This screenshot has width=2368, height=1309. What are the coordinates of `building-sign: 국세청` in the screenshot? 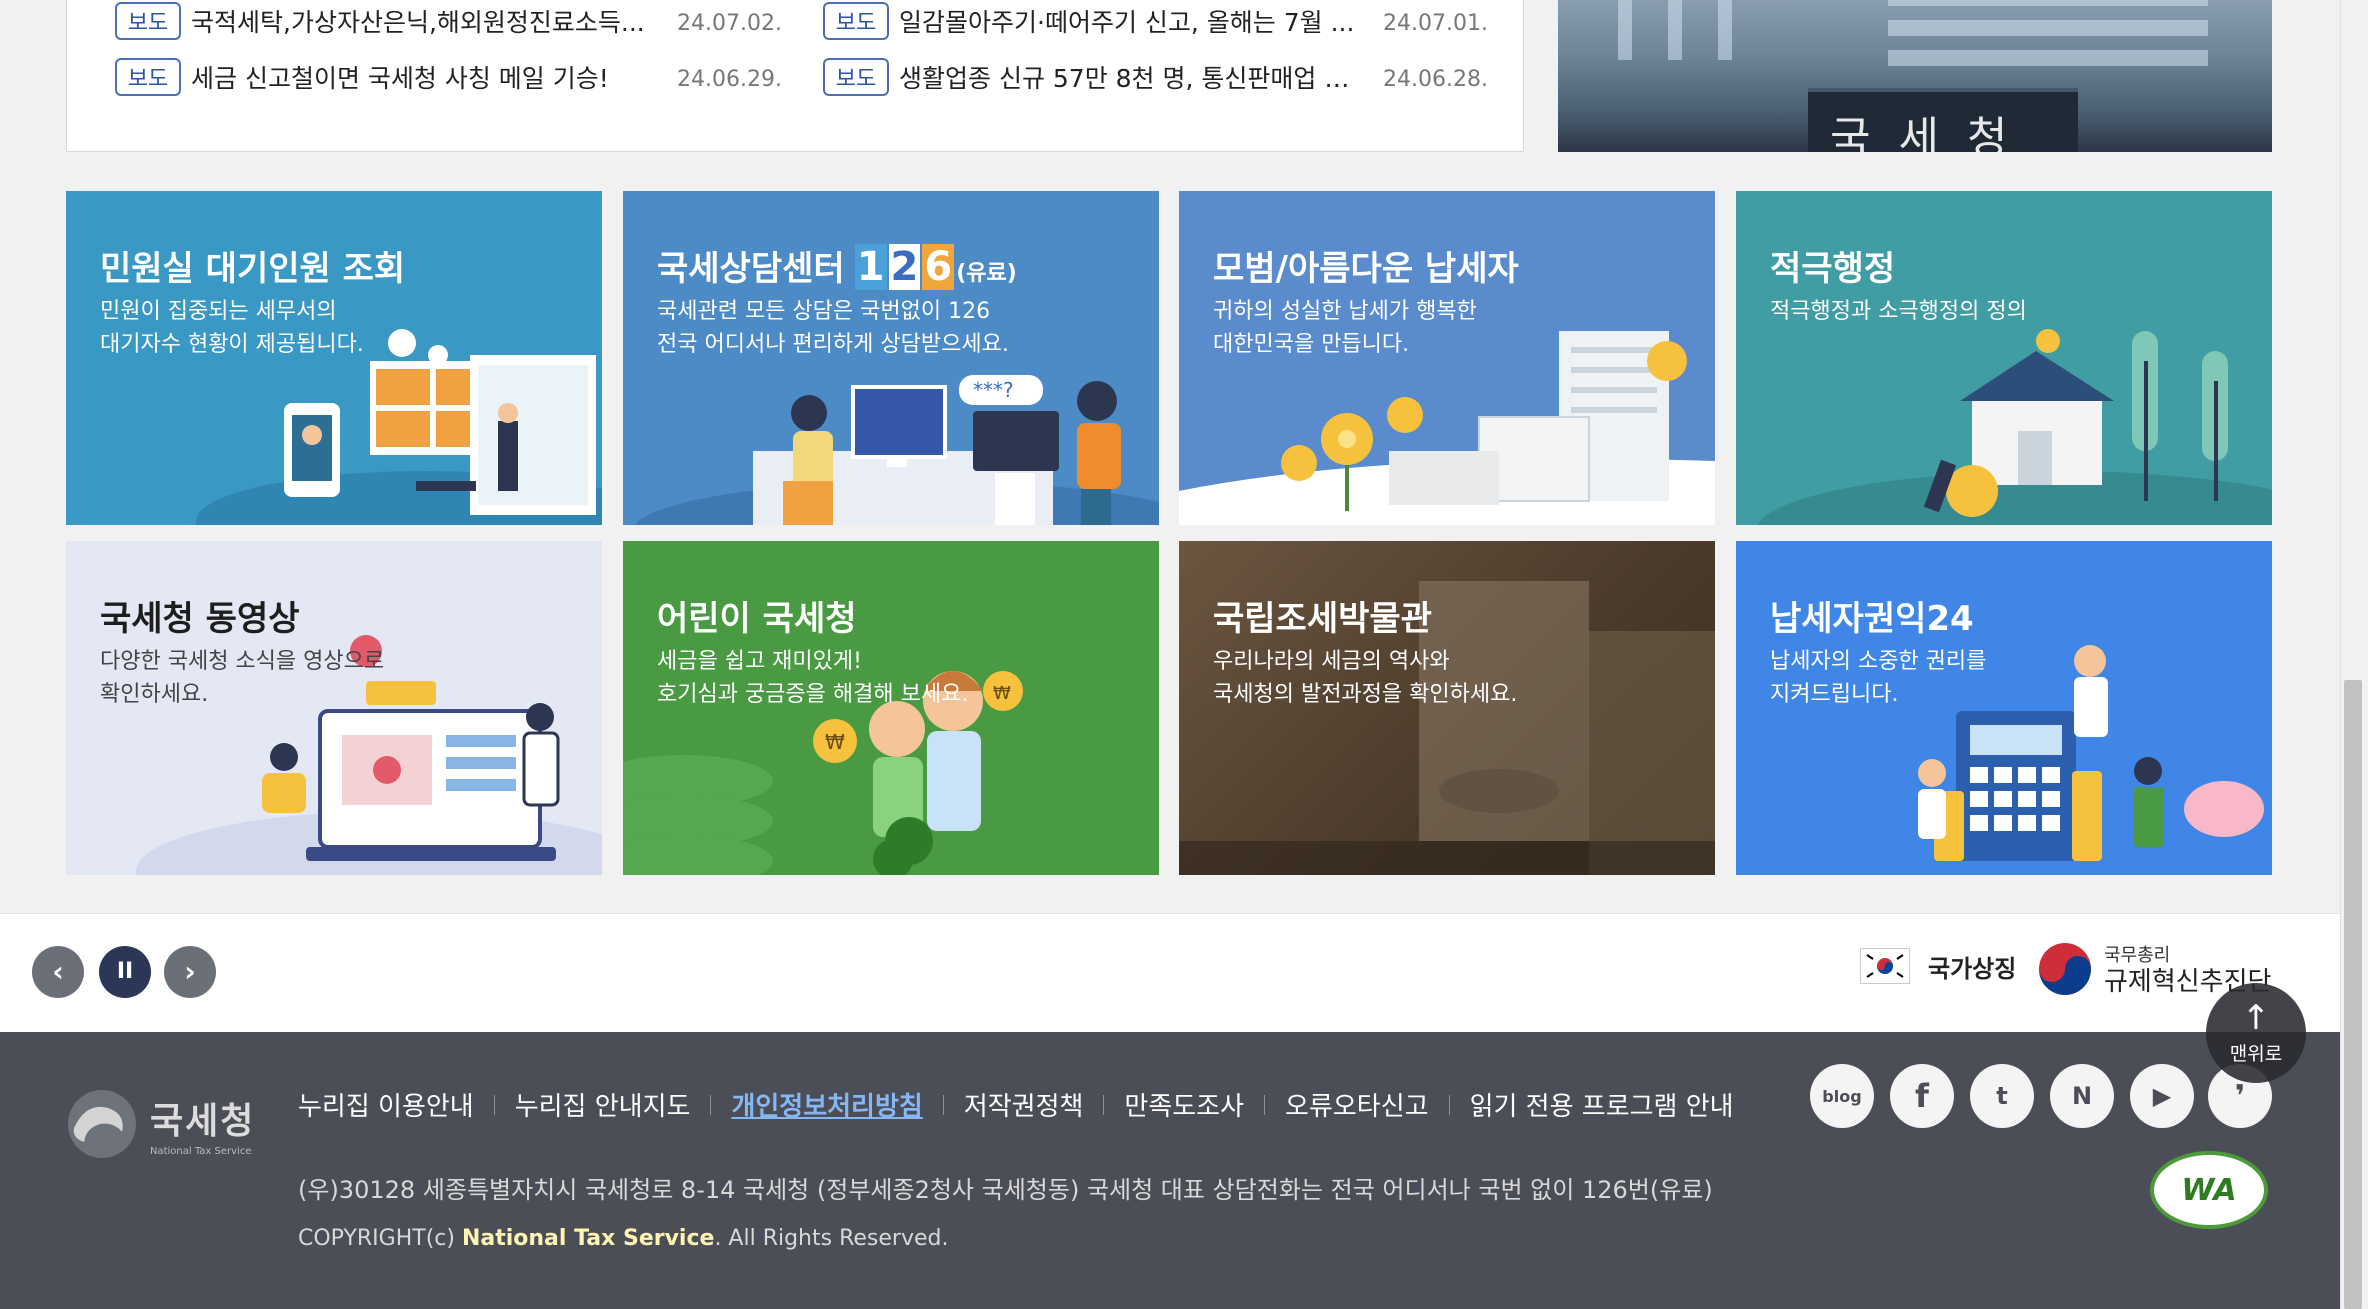 It's located at (1943, 120).